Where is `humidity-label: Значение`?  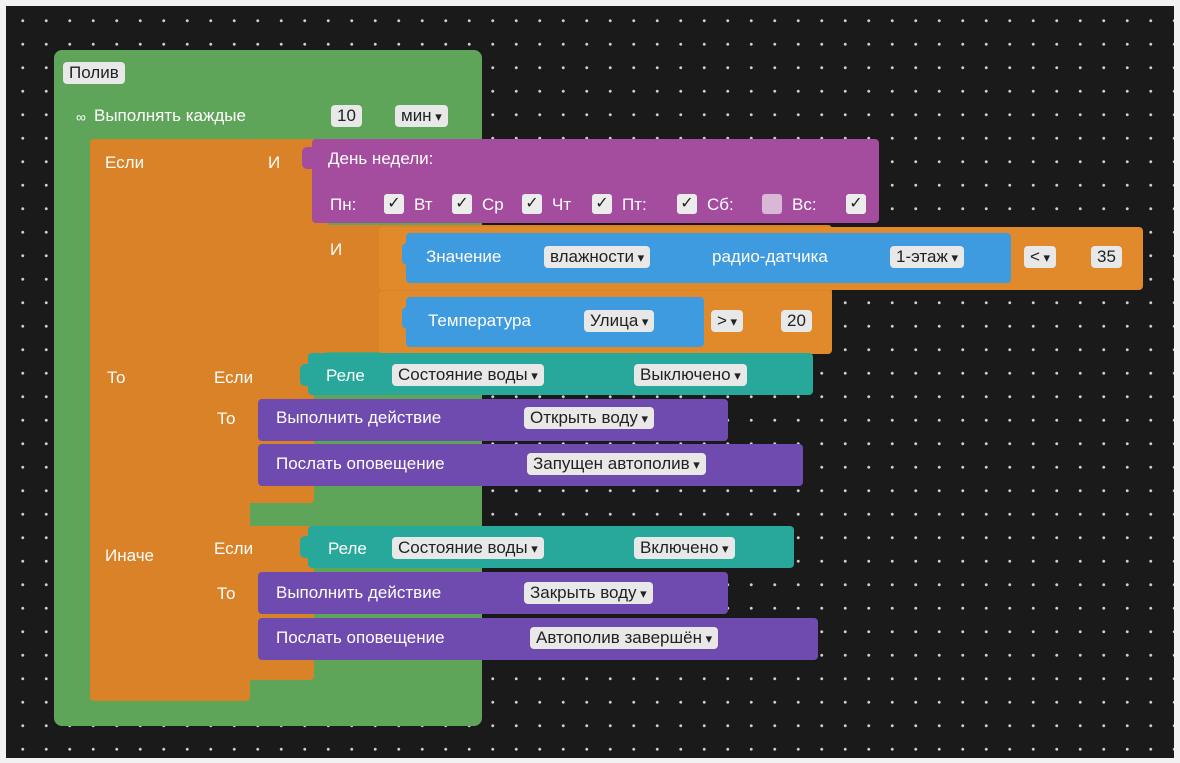
humidity-label: Значение is located at coordinates (464, 256).